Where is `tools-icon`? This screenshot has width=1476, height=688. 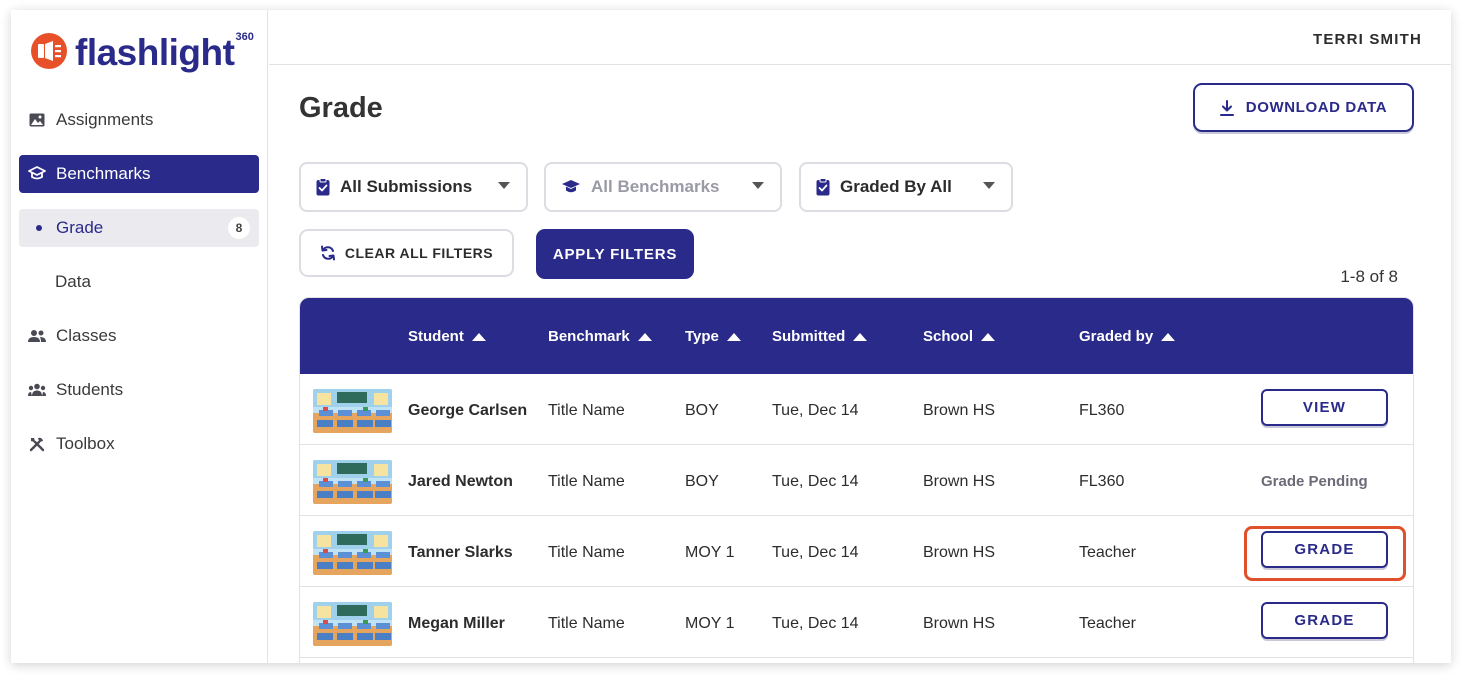
tools-icon is located at coordinates (37, 444).